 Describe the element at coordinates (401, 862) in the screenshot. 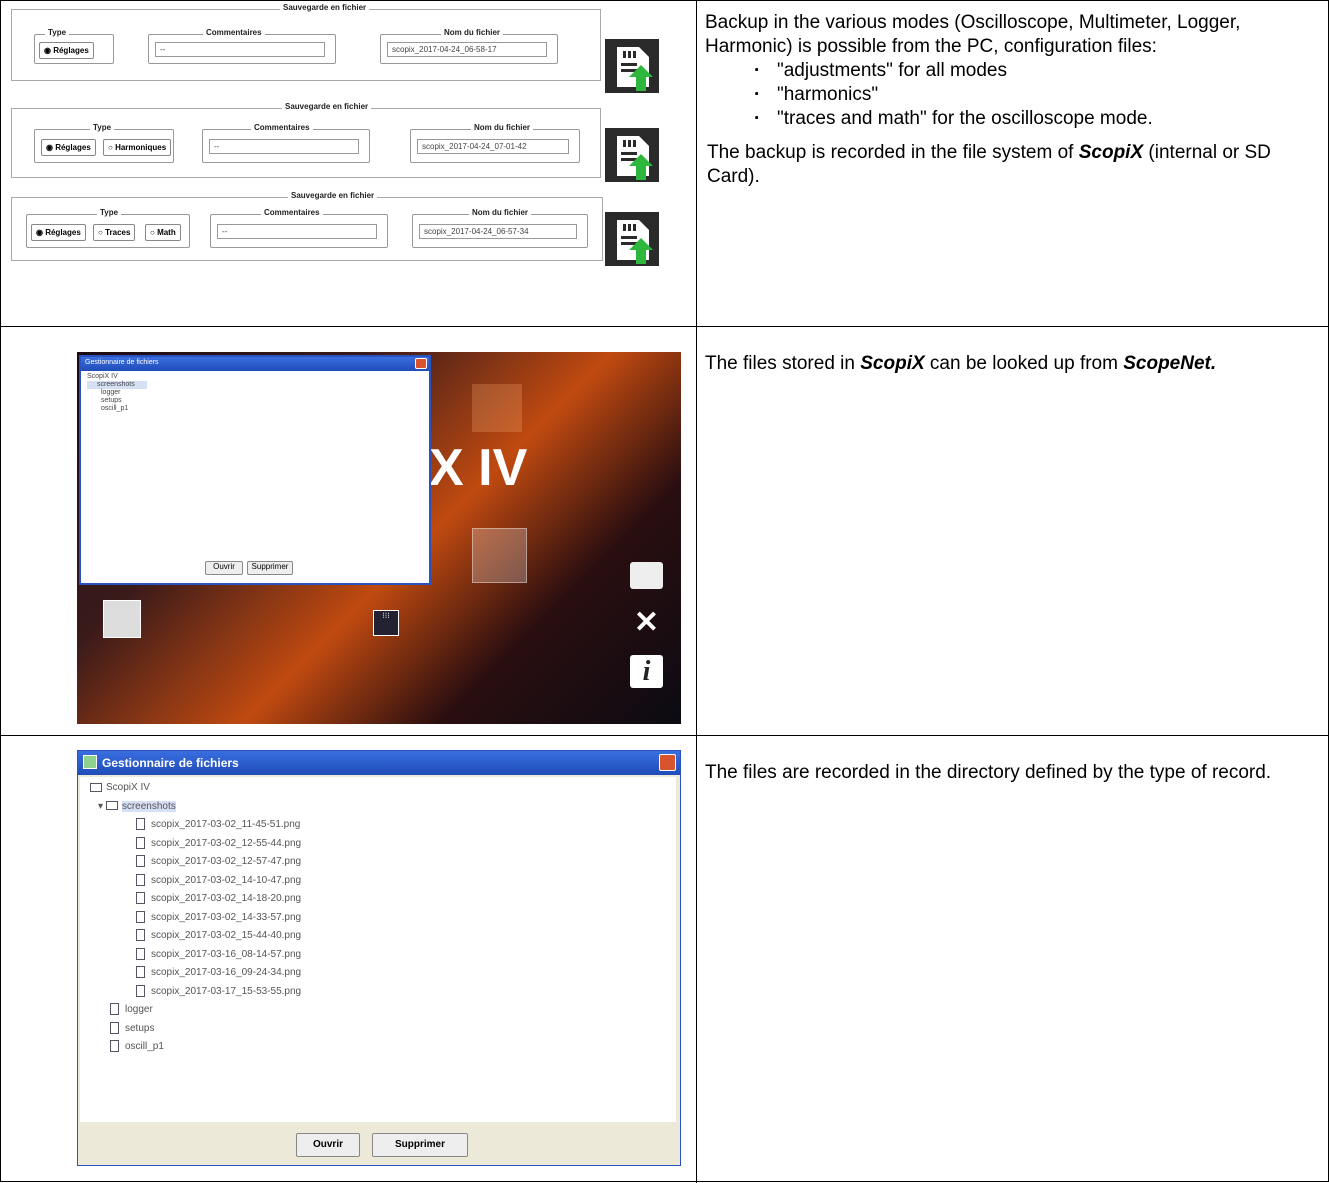

I see `list-item: scopix_2017-03-02_12-57-47.png` at that location.